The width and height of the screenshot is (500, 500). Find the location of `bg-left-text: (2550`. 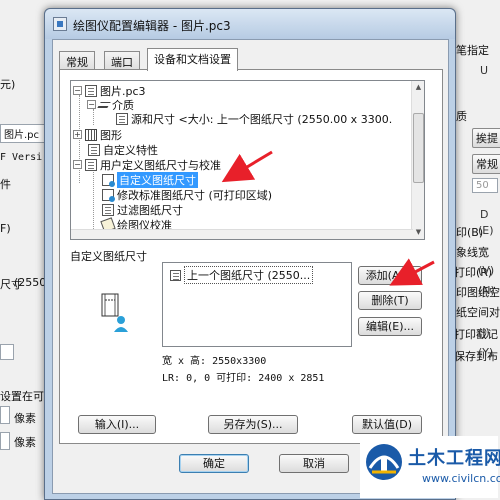

bg-left-text: (2550 is located at coordinates (30, 282).